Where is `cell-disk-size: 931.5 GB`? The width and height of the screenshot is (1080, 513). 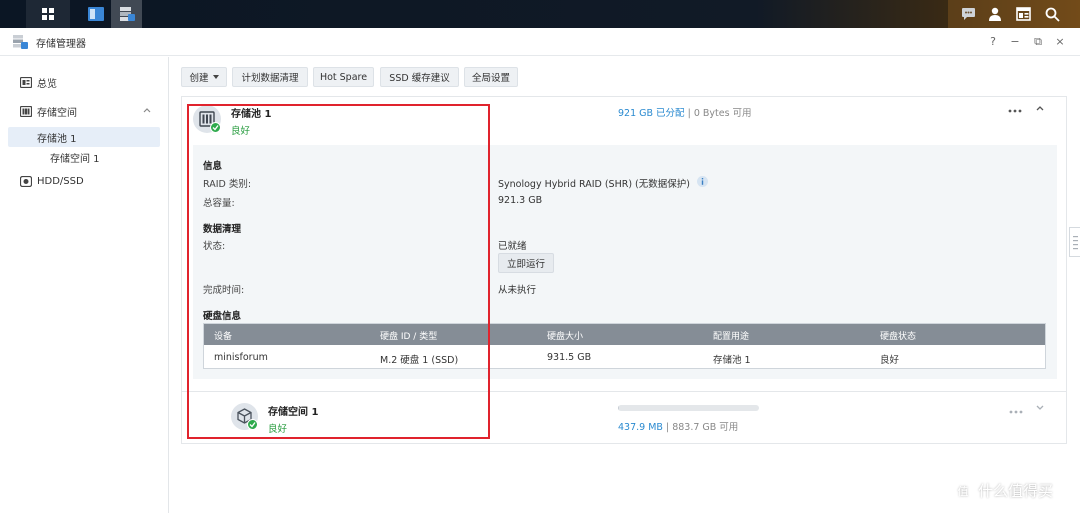
cell-disk-size: 931.5 GB is located at coordinates (569, 357).